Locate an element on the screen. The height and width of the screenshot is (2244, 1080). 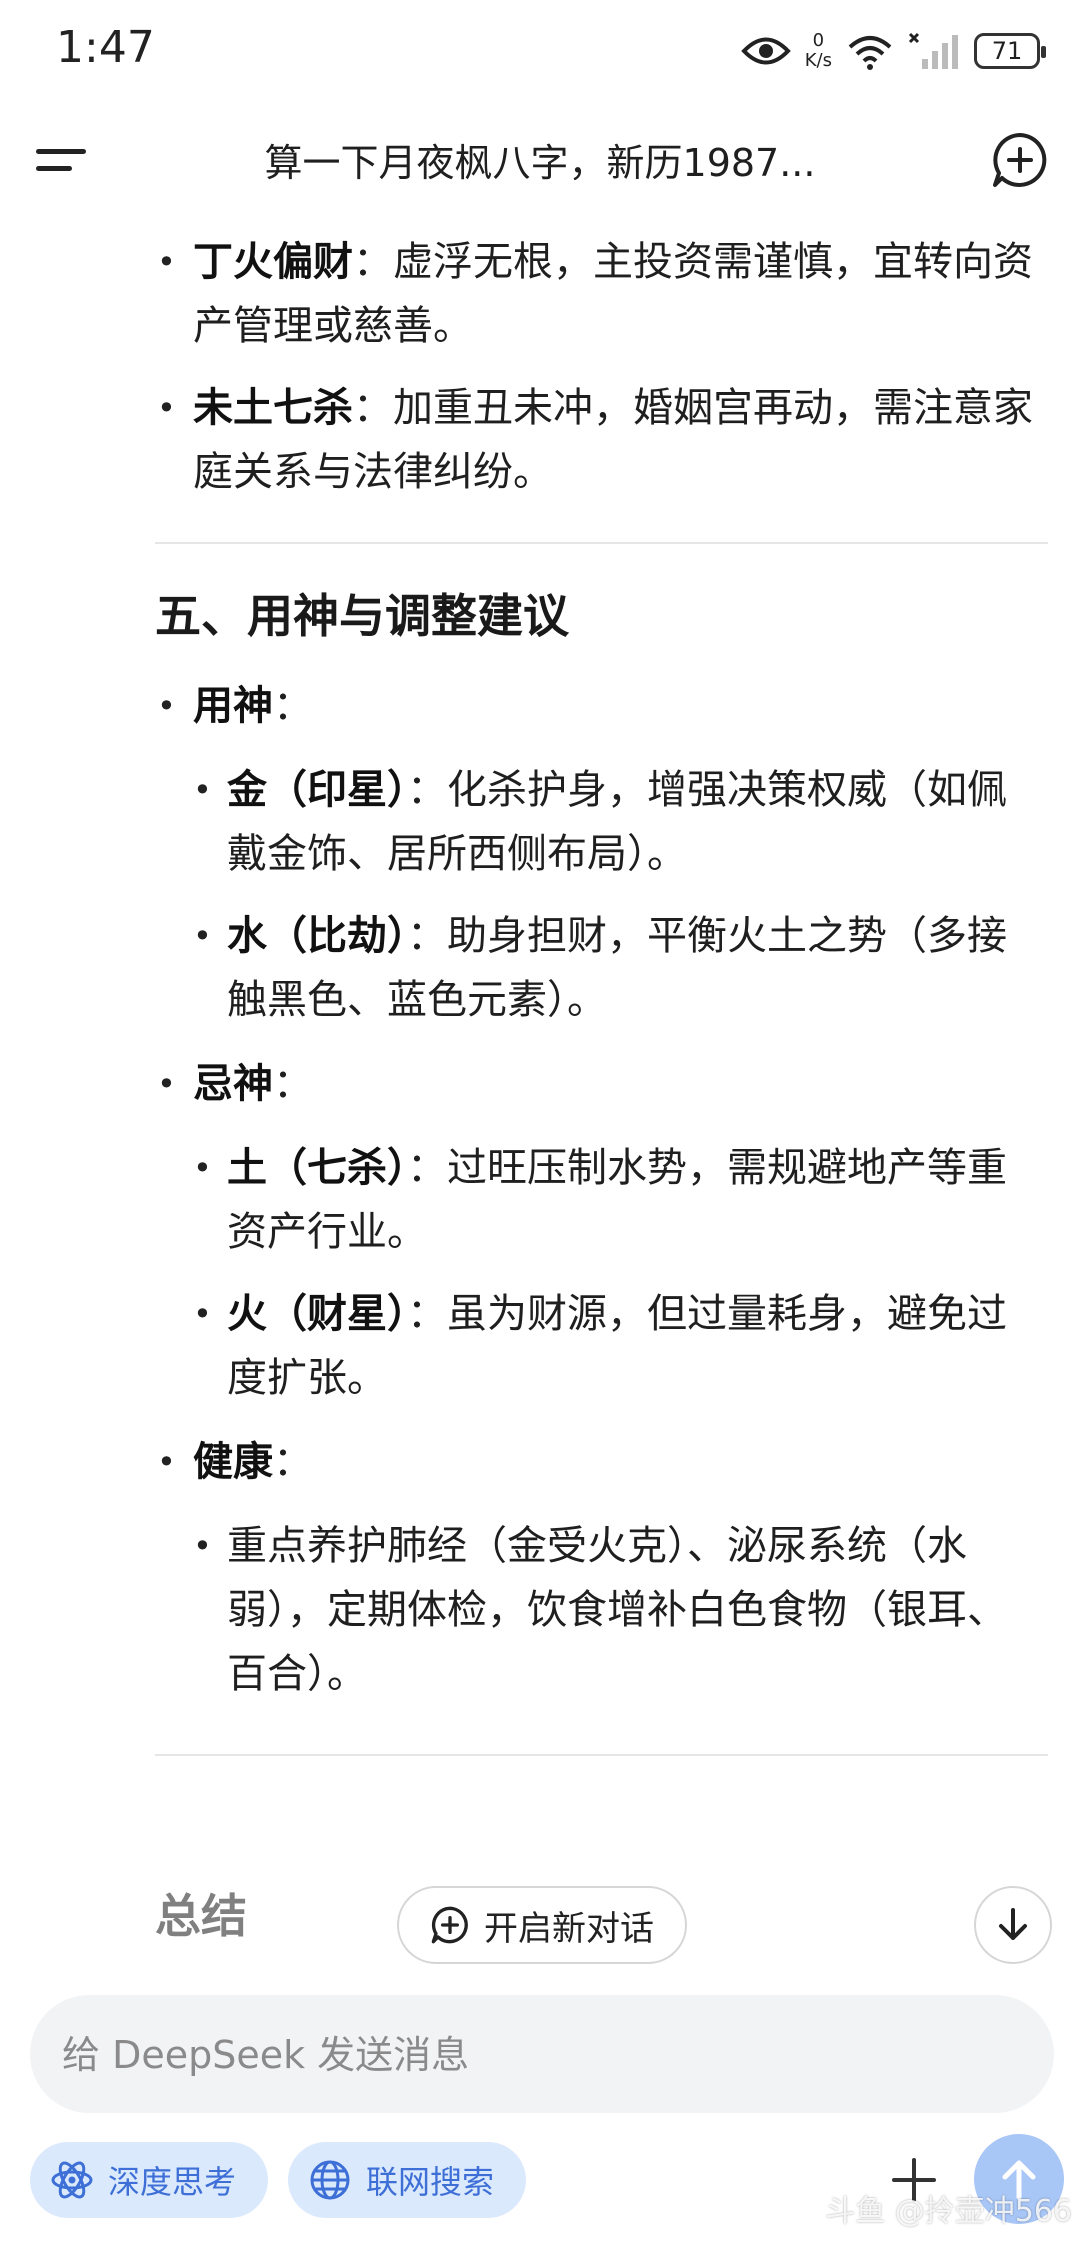
globe-icon is located at coordinates (330, 2180).